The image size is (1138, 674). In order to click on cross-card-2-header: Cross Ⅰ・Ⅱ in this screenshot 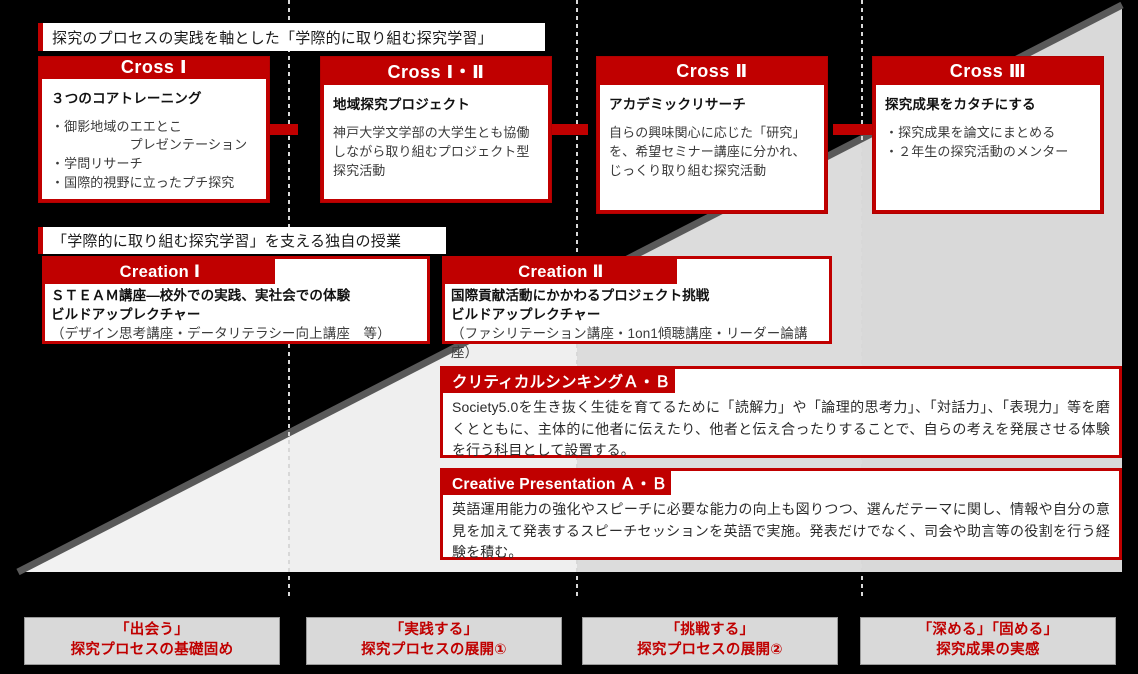, I will do `click(436, 72)`.